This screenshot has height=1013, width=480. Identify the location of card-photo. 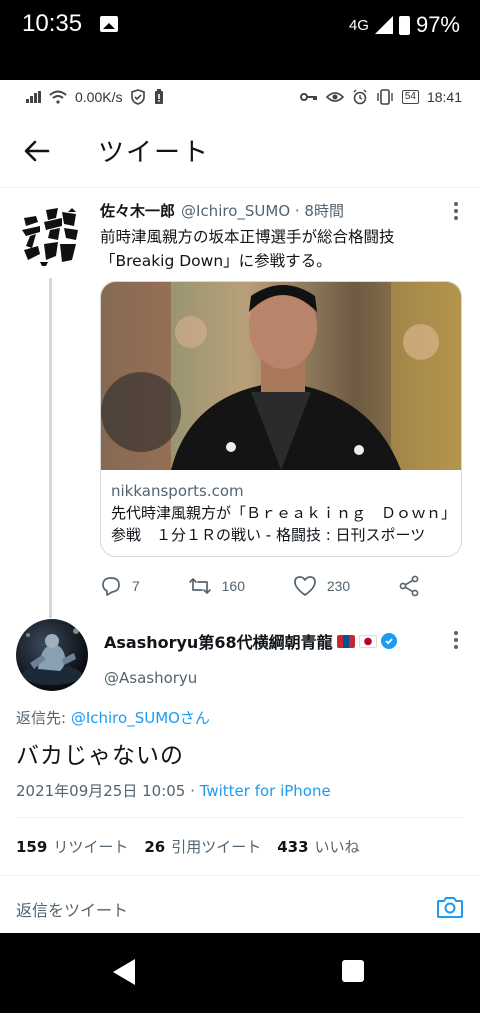
(281, 376).